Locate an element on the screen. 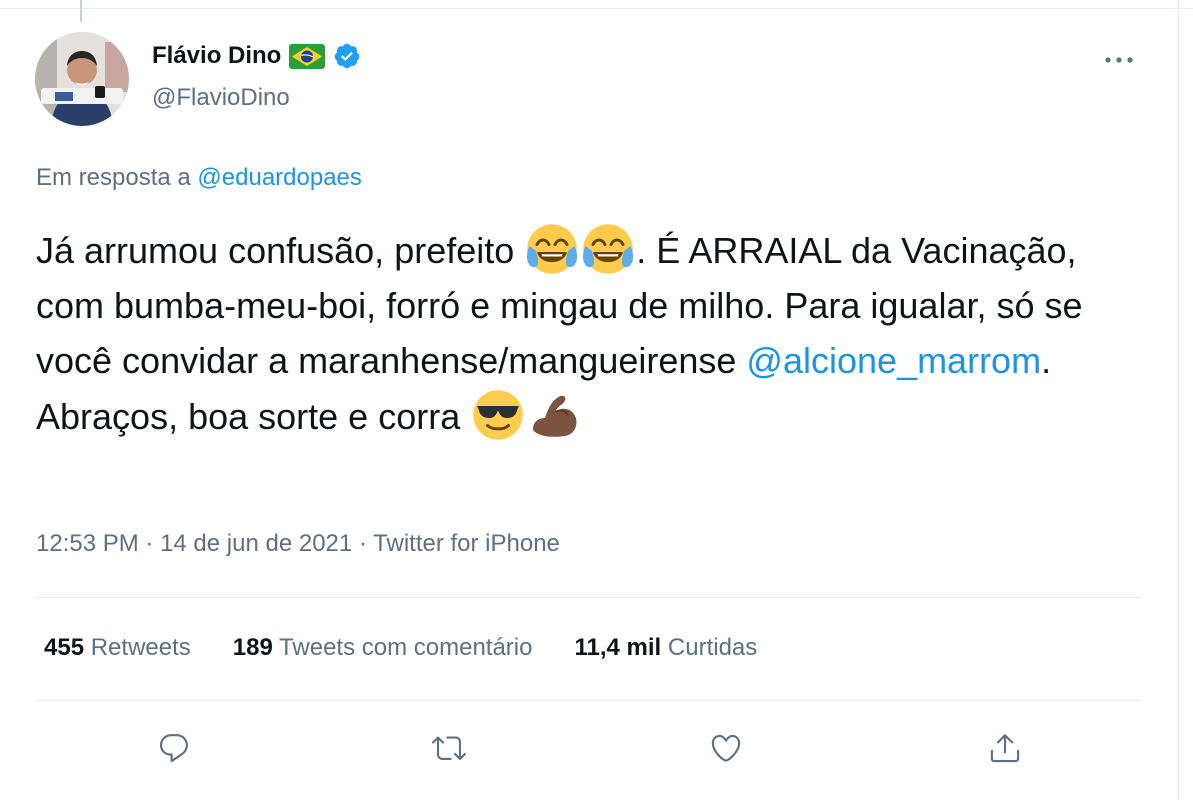 The width and height of the screenshot is (1193, 800). thread-connector-line is located at coordinates (81, 11).